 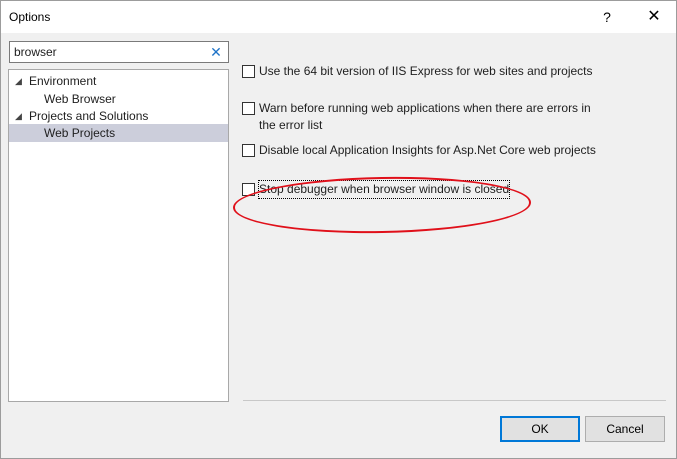 I want to click on ok-button: OK, so click(x=540, y=429).